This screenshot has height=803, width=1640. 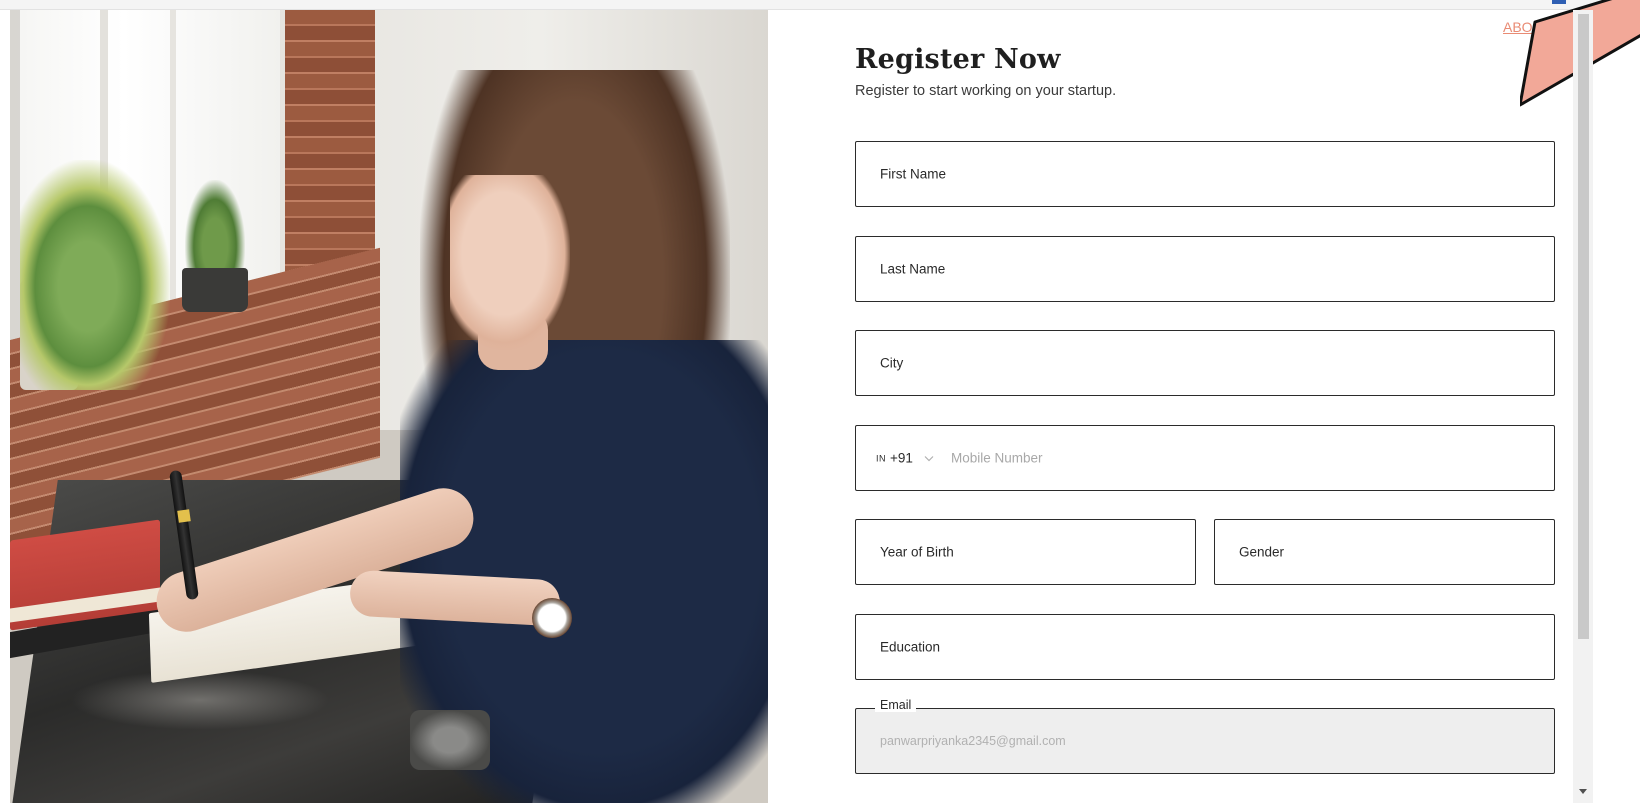 I want to click on mobile-number-field: IN +91 Mobile Number, so click(x=1205, y=458).